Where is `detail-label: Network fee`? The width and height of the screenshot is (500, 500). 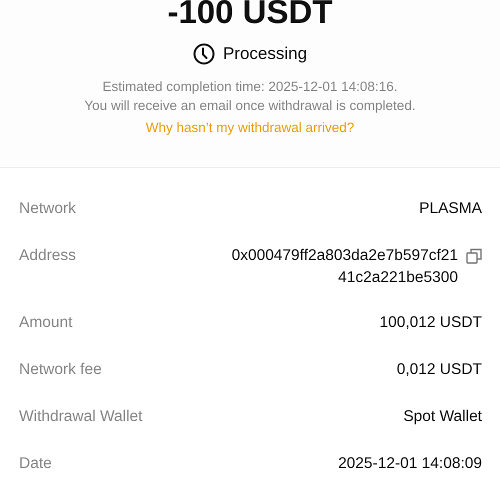
detail-label: Network fee is located at coordinates (60, 370).